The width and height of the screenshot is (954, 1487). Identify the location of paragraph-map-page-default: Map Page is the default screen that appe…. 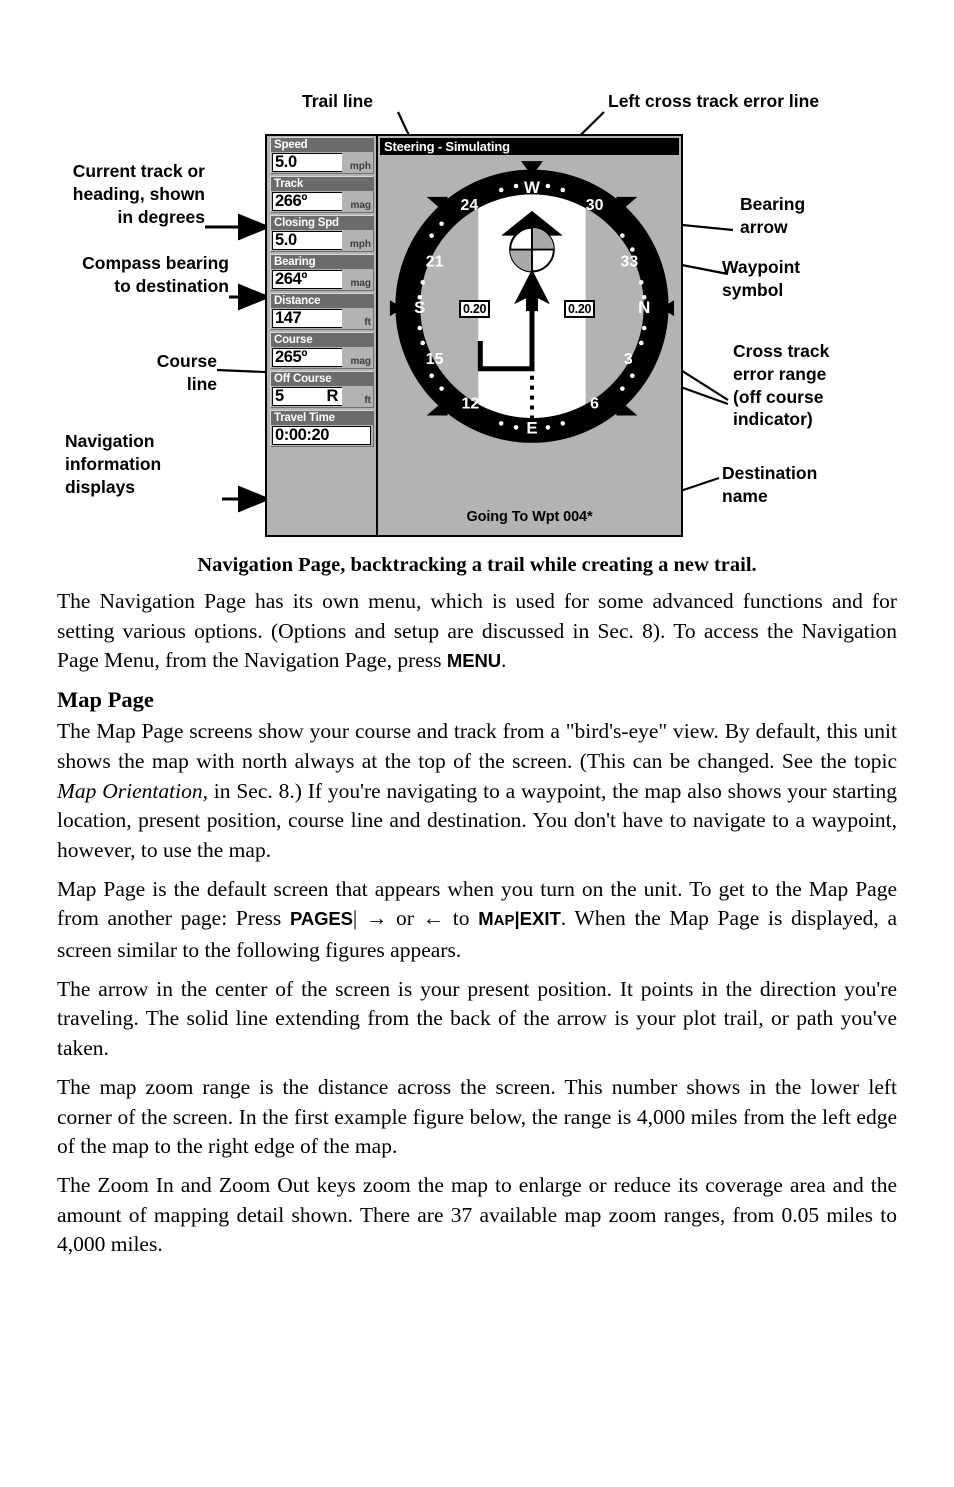
(477, 920).